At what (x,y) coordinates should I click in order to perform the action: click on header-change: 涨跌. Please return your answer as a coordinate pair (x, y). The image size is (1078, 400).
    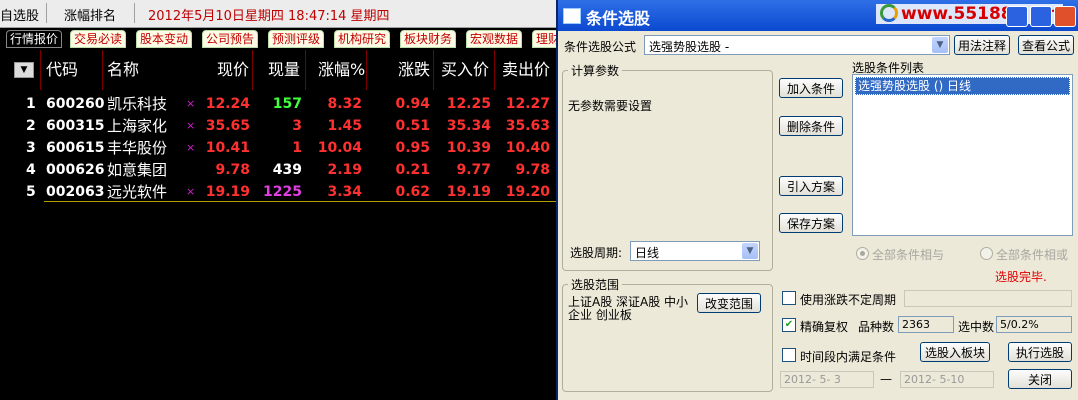
    Looking at the image, I should click on (414, 70).